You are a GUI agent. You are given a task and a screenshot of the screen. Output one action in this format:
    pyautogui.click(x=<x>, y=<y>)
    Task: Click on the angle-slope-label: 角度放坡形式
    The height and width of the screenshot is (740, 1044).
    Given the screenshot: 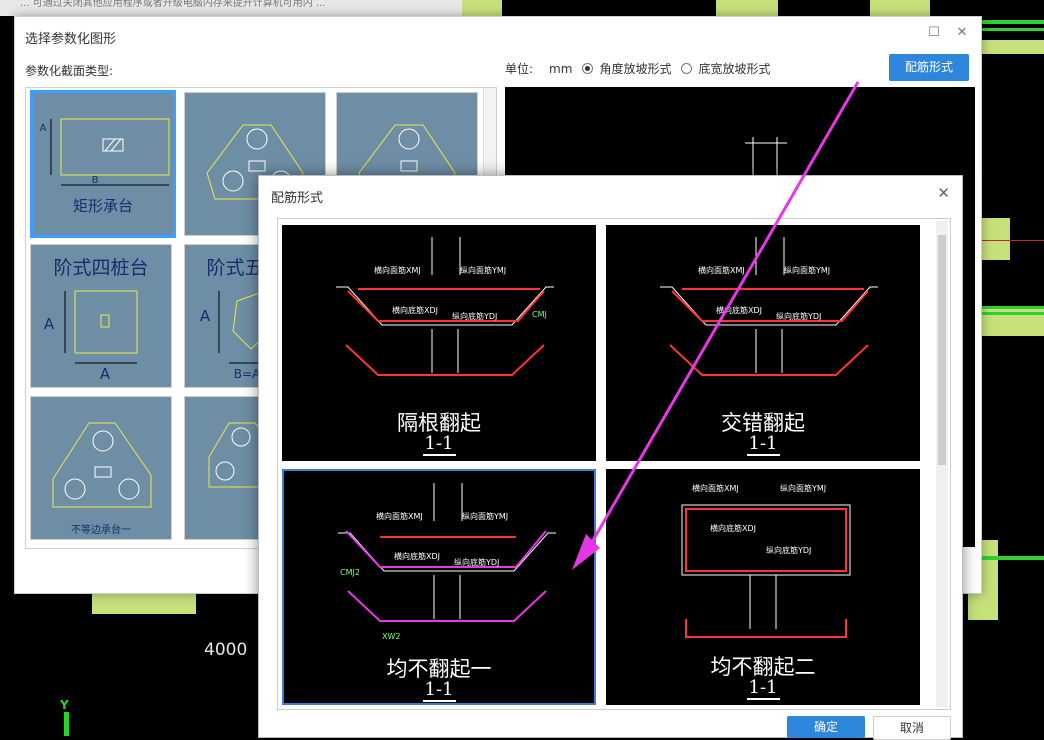 What is the action you would take?
    pyautogui.click(x=635, y=68)
    